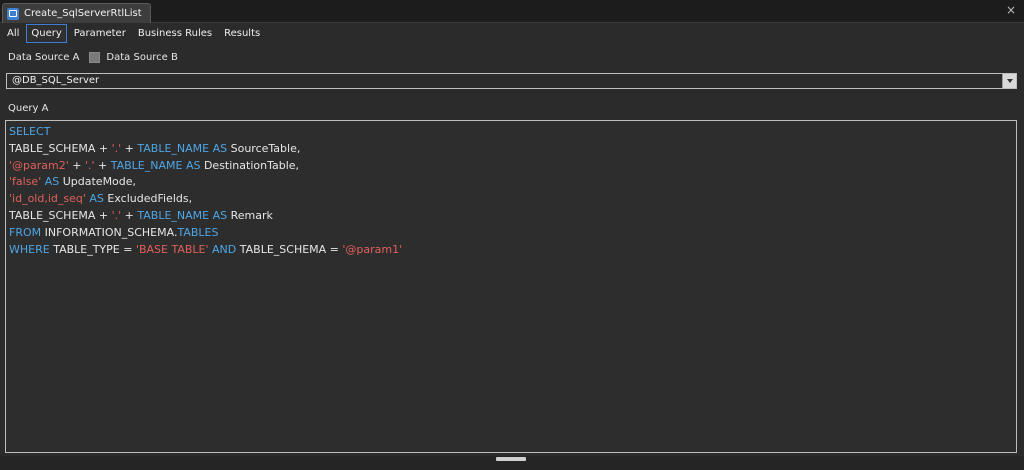  What do you see at coordinates (98, 182) in the screenshot?
I see `sql-identifier: UpdateMode,` at bounding box center [98, 182].